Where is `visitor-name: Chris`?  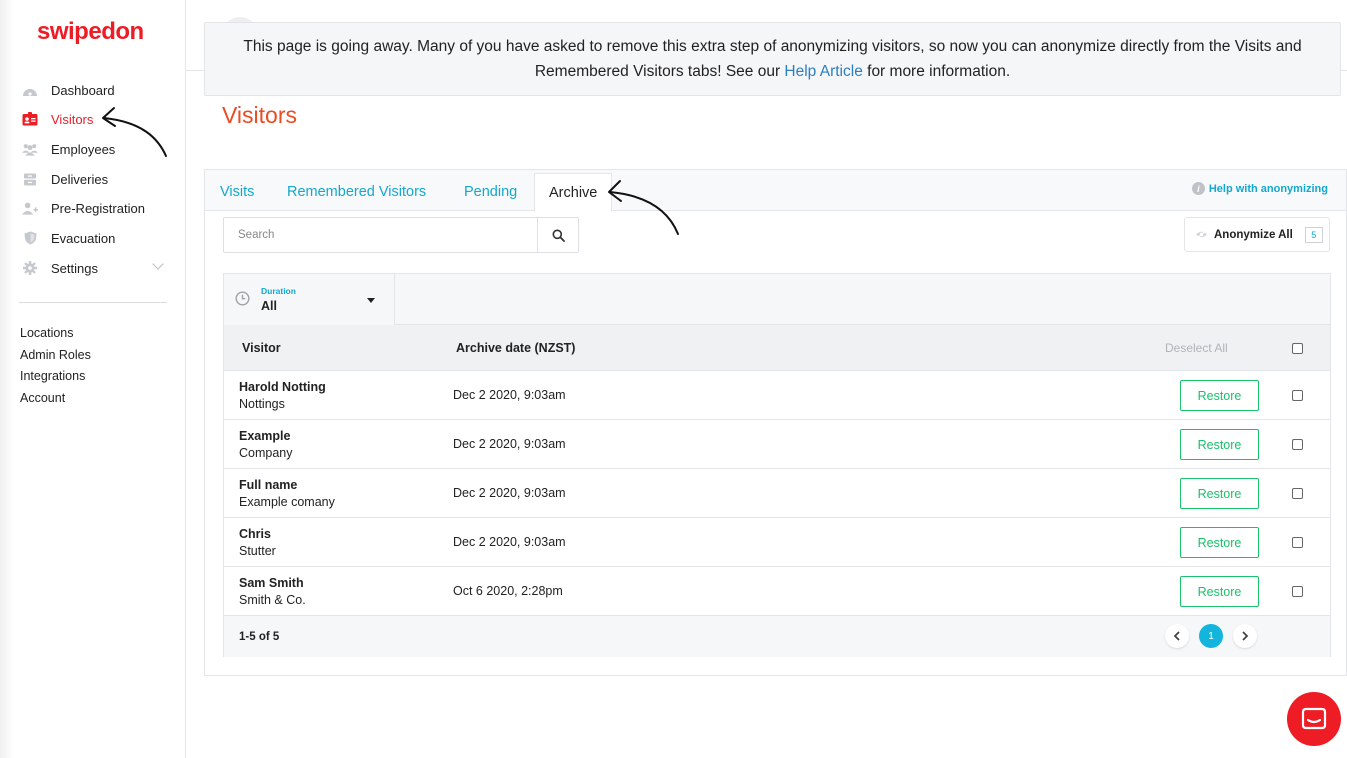 visitor-name: Chris is located at coordinates (255, 534).